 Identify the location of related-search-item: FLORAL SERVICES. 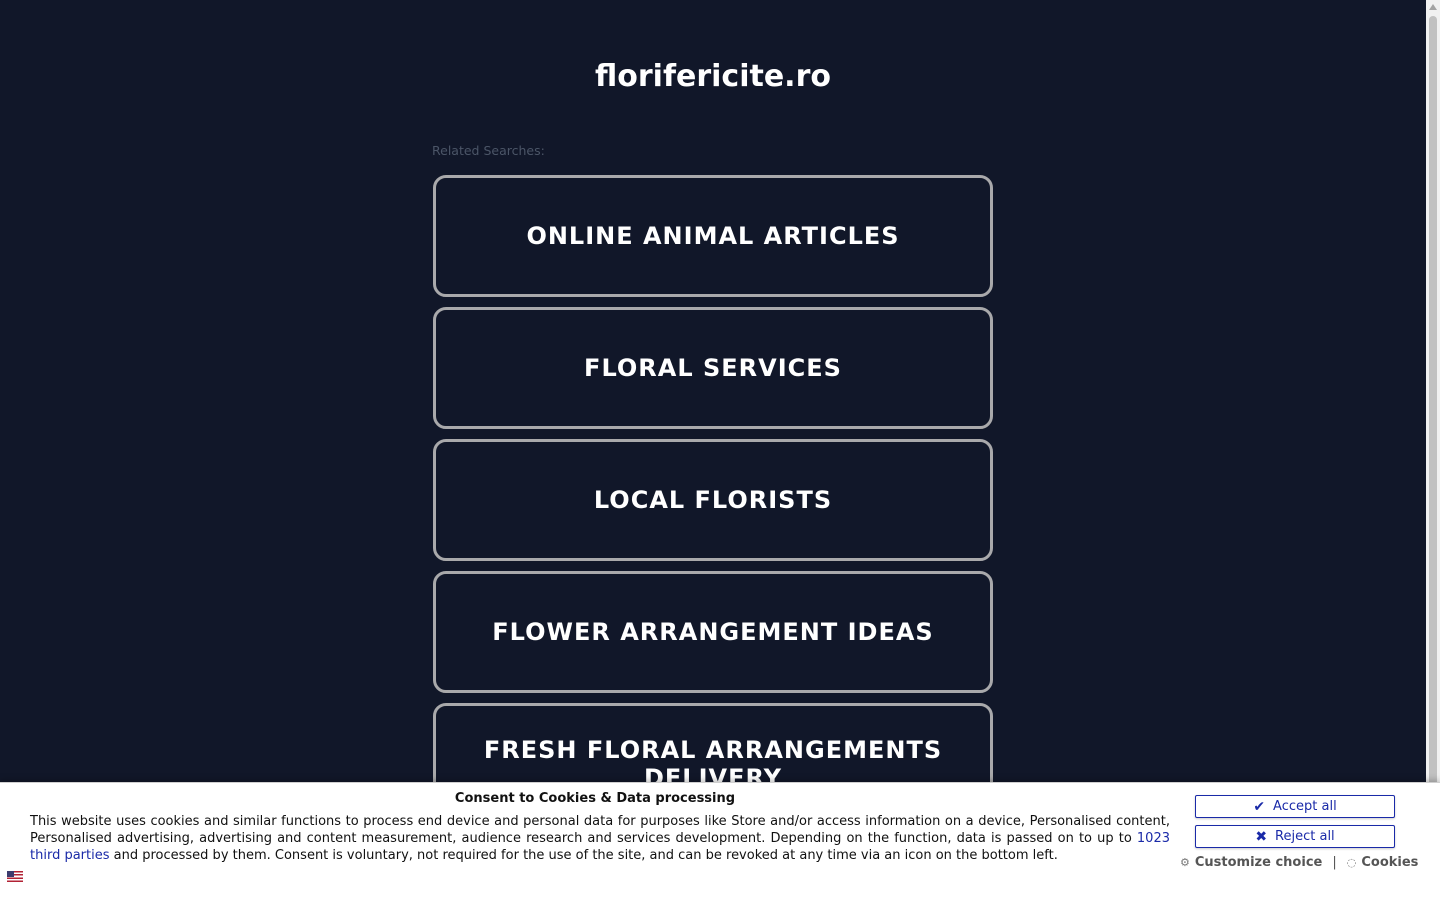
(713, 368).